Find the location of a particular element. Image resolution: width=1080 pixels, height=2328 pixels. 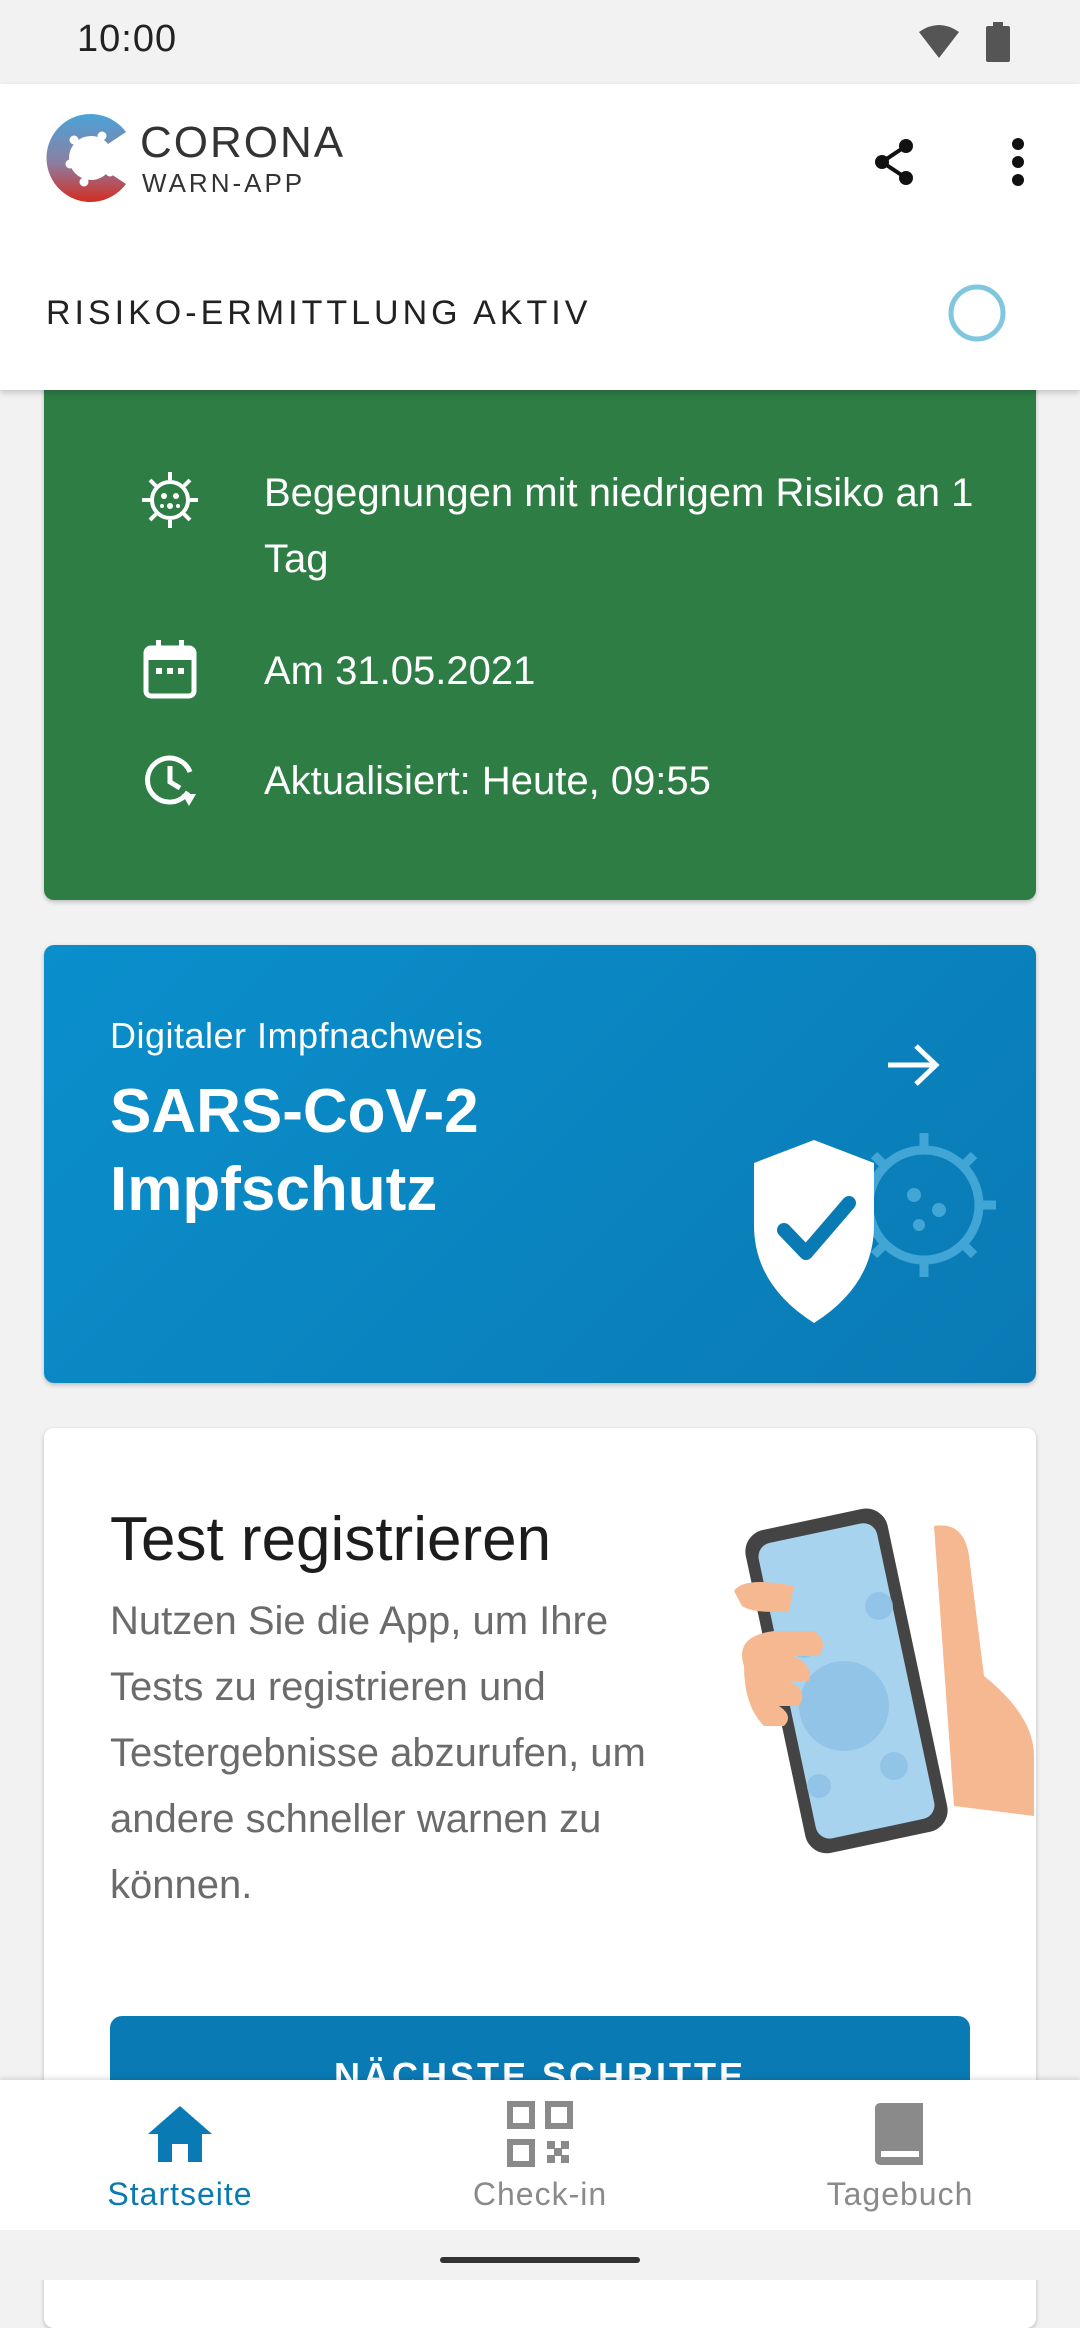

calendar-icon is located at coordinates (170, 670).